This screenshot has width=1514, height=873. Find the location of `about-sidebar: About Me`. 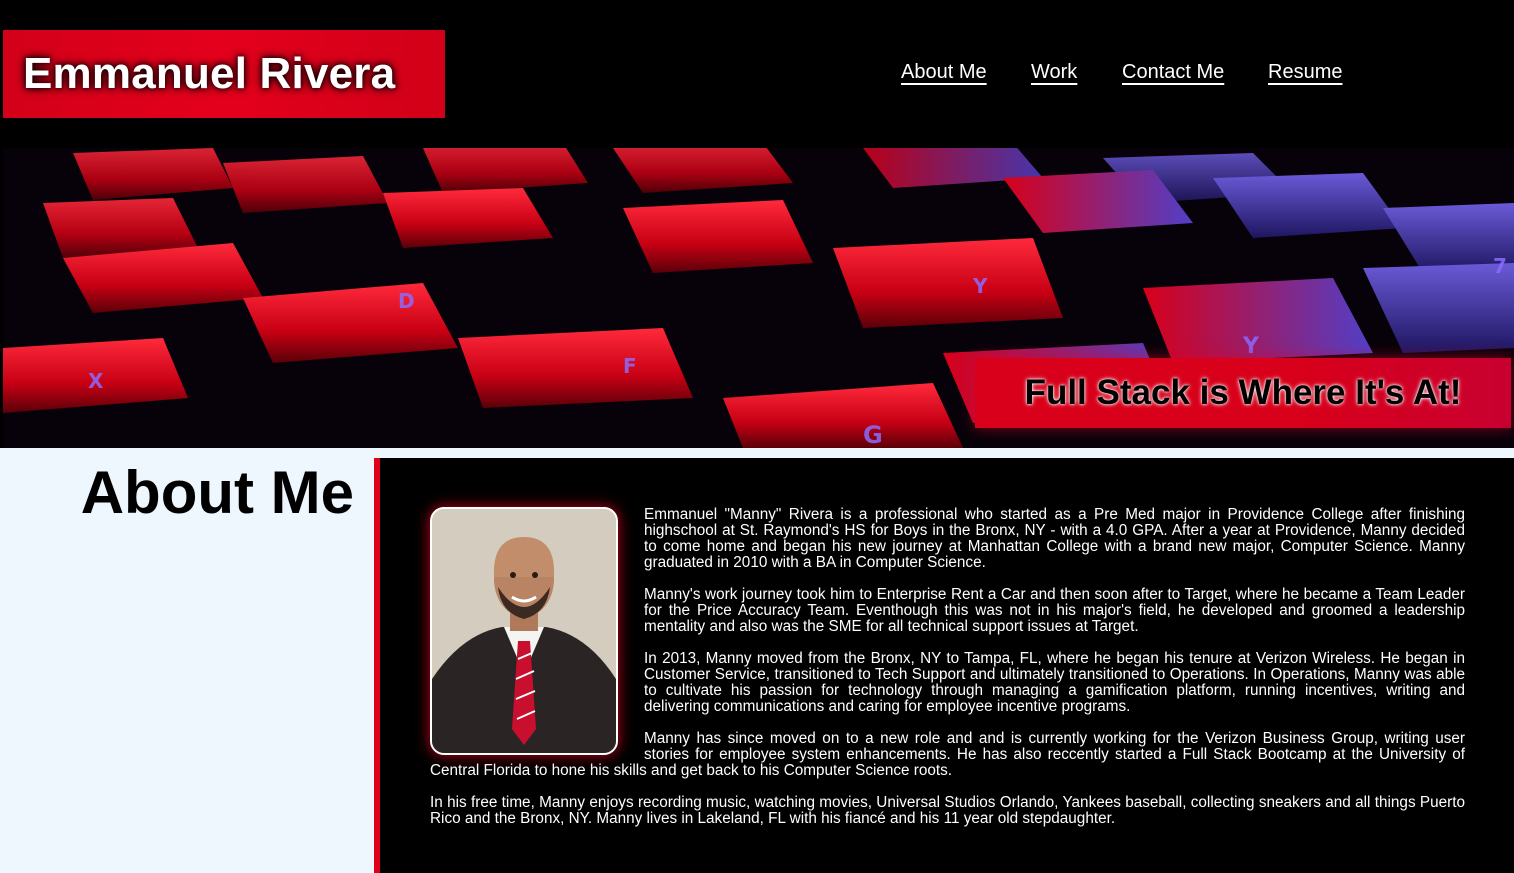

about-sidebar: About Me is located at coordinates (187, 665).